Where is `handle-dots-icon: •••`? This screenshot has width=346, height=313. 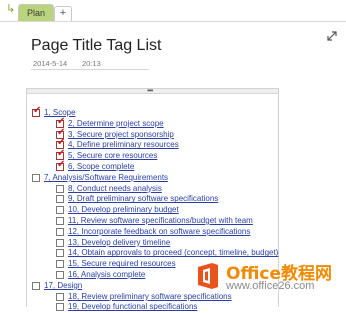
handle-dots-icon: ••• is located at coordinates (150, 90).